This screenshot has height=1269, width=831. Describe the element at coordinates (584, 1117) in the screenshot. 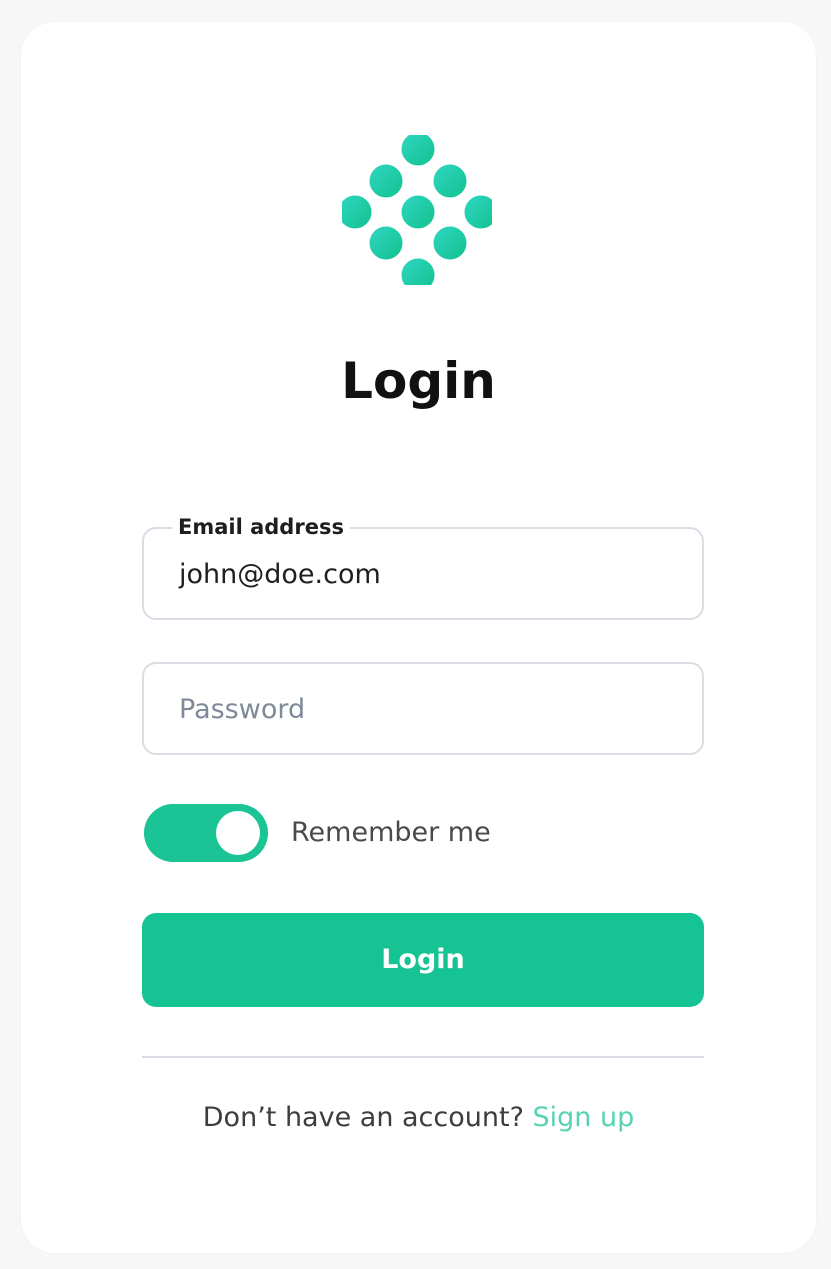

I see `signup-link: Sign up` at that location.